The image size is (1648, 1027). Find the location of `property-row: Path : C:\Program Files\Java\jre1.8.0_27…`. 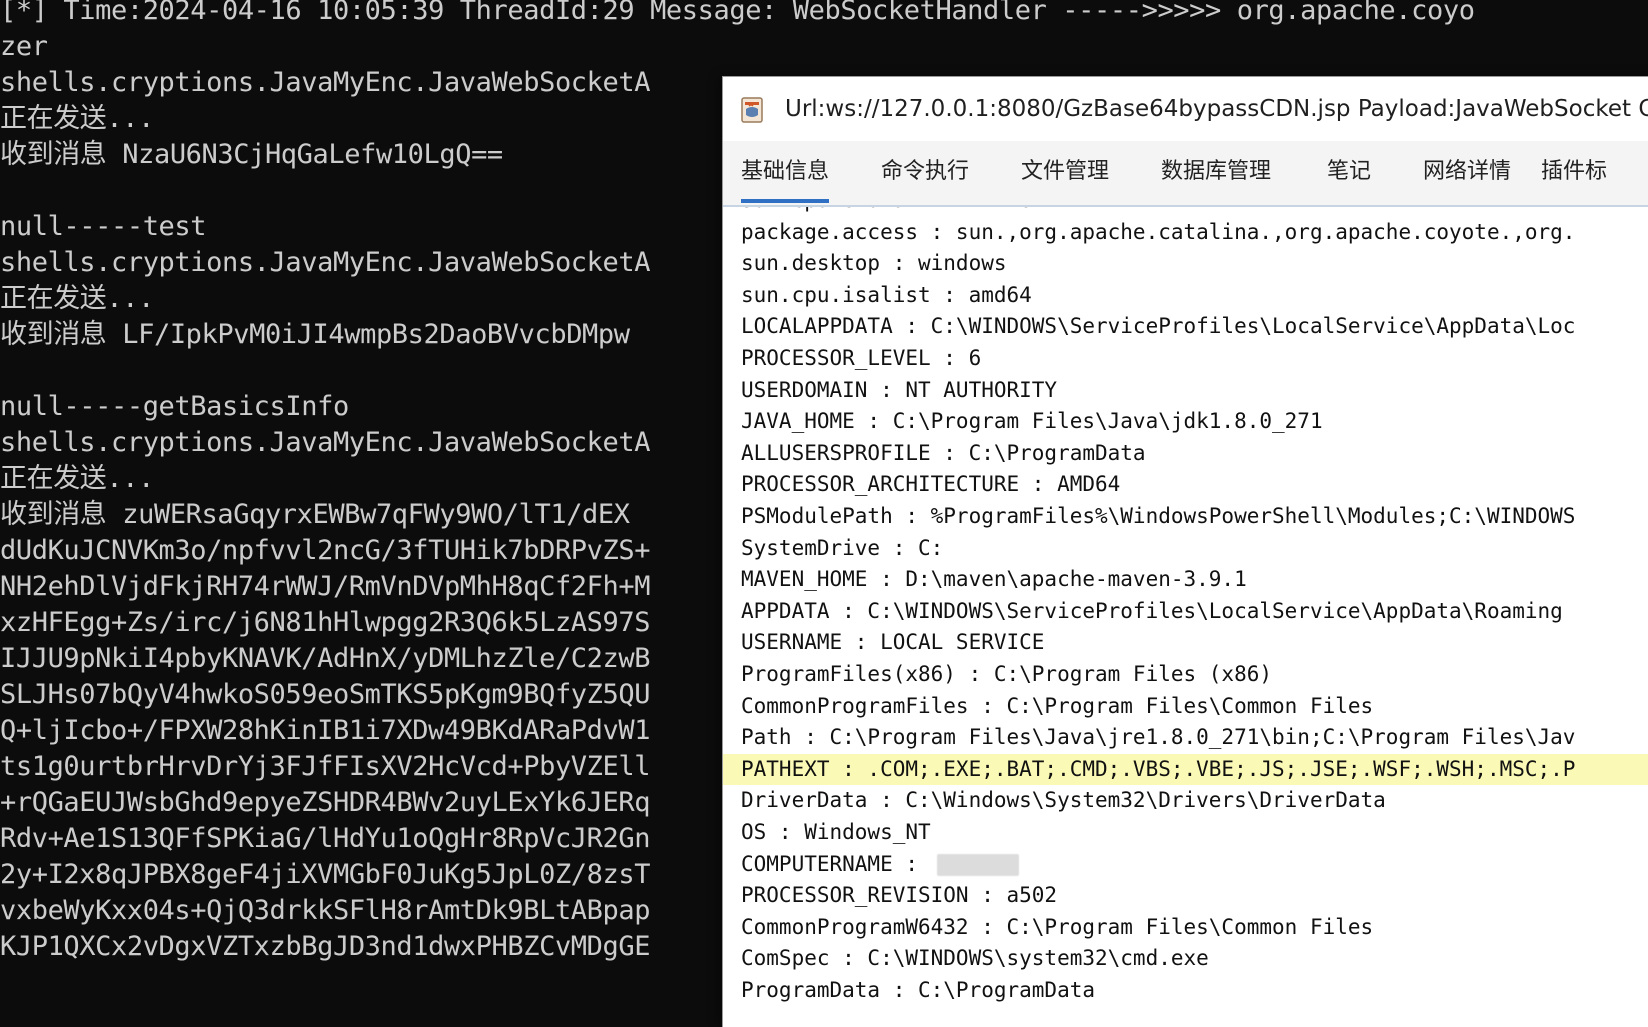

property-row: Path : C:\Program Files\Java\jre1.8.0_27… is located at coordinates (1185, 738).